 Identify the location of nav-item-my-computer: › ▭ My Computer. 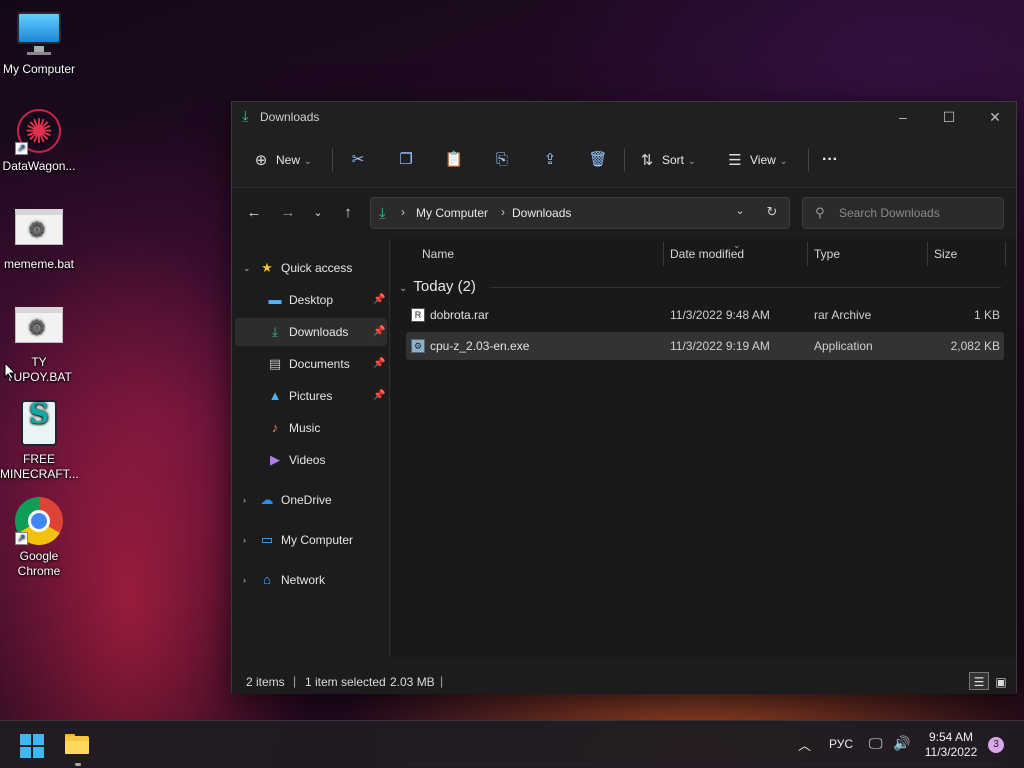
(311, 540).